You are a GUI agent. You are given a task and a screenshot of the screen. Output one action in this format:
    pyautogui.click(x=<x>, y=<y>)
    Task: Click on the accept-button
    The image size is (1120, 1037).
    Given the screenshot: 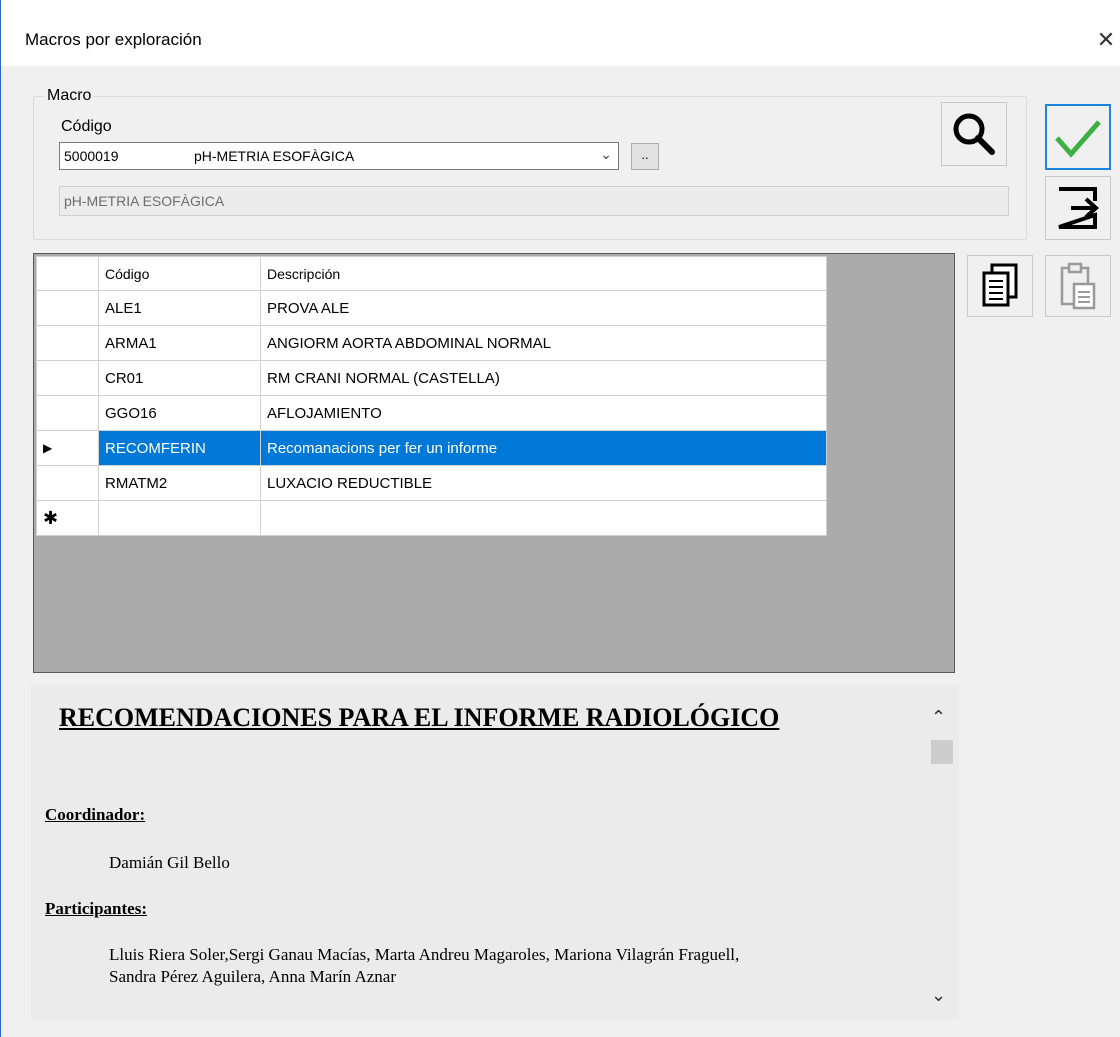 What is the action you would take?
    pyautogui.click(x=1078, y=137)
    